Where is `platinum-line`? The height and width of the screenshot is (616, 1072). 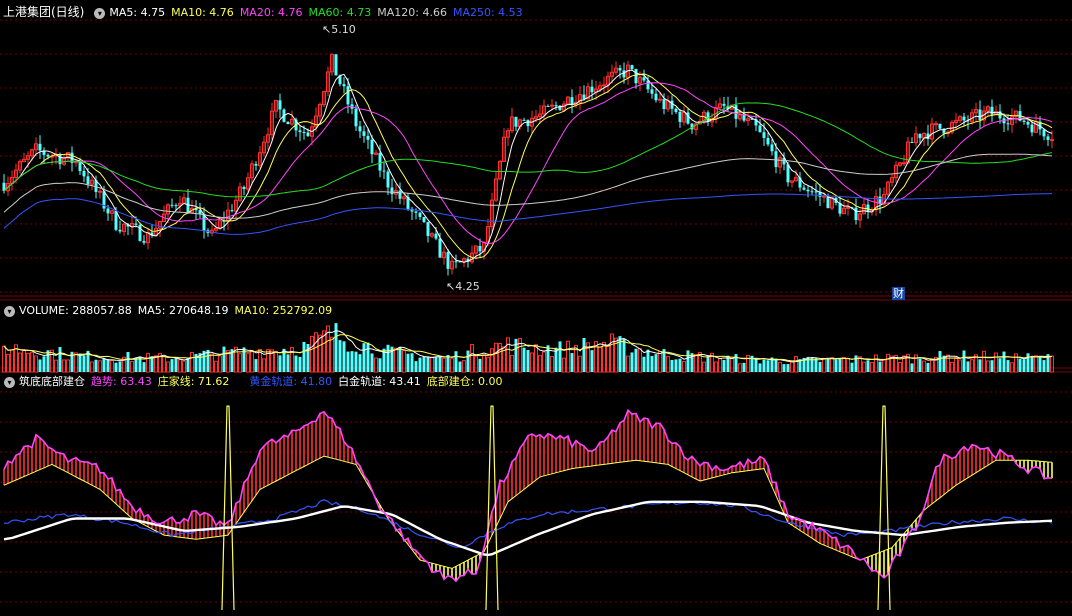 platinum-line is located at coordinates (528, 528).